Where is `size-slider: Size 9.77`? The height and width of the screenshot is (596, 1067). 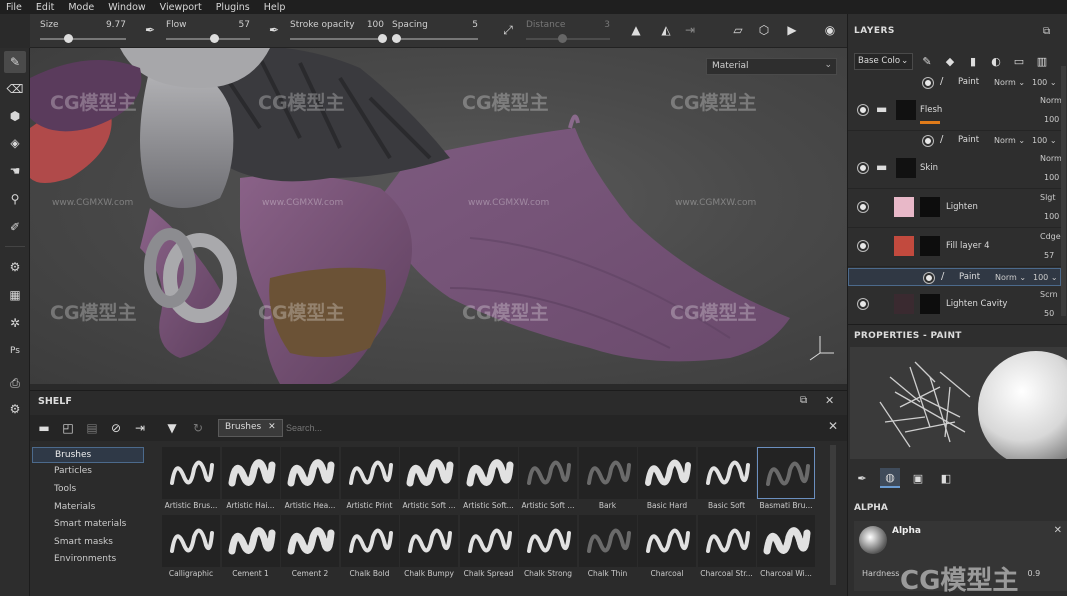
size-slider: Size 9.77 is located at coordinates (83, 31).